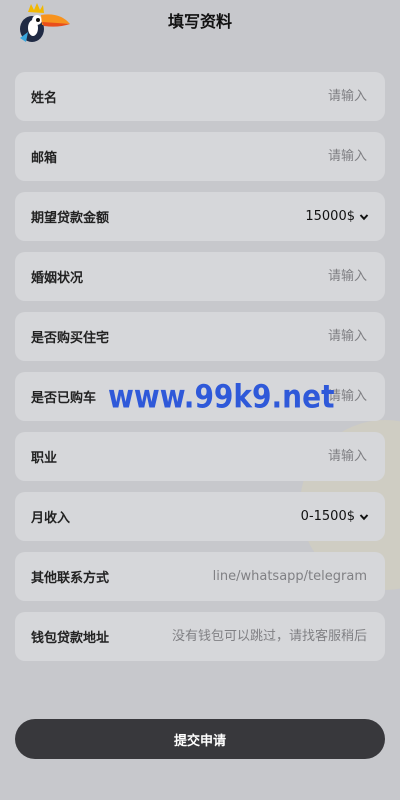 The width and height of the screenshot is (400, 800). Describe the element at coordinates (64, 398) in the screenshot. I see `car-purchase-label: 是否已购车` at that location.